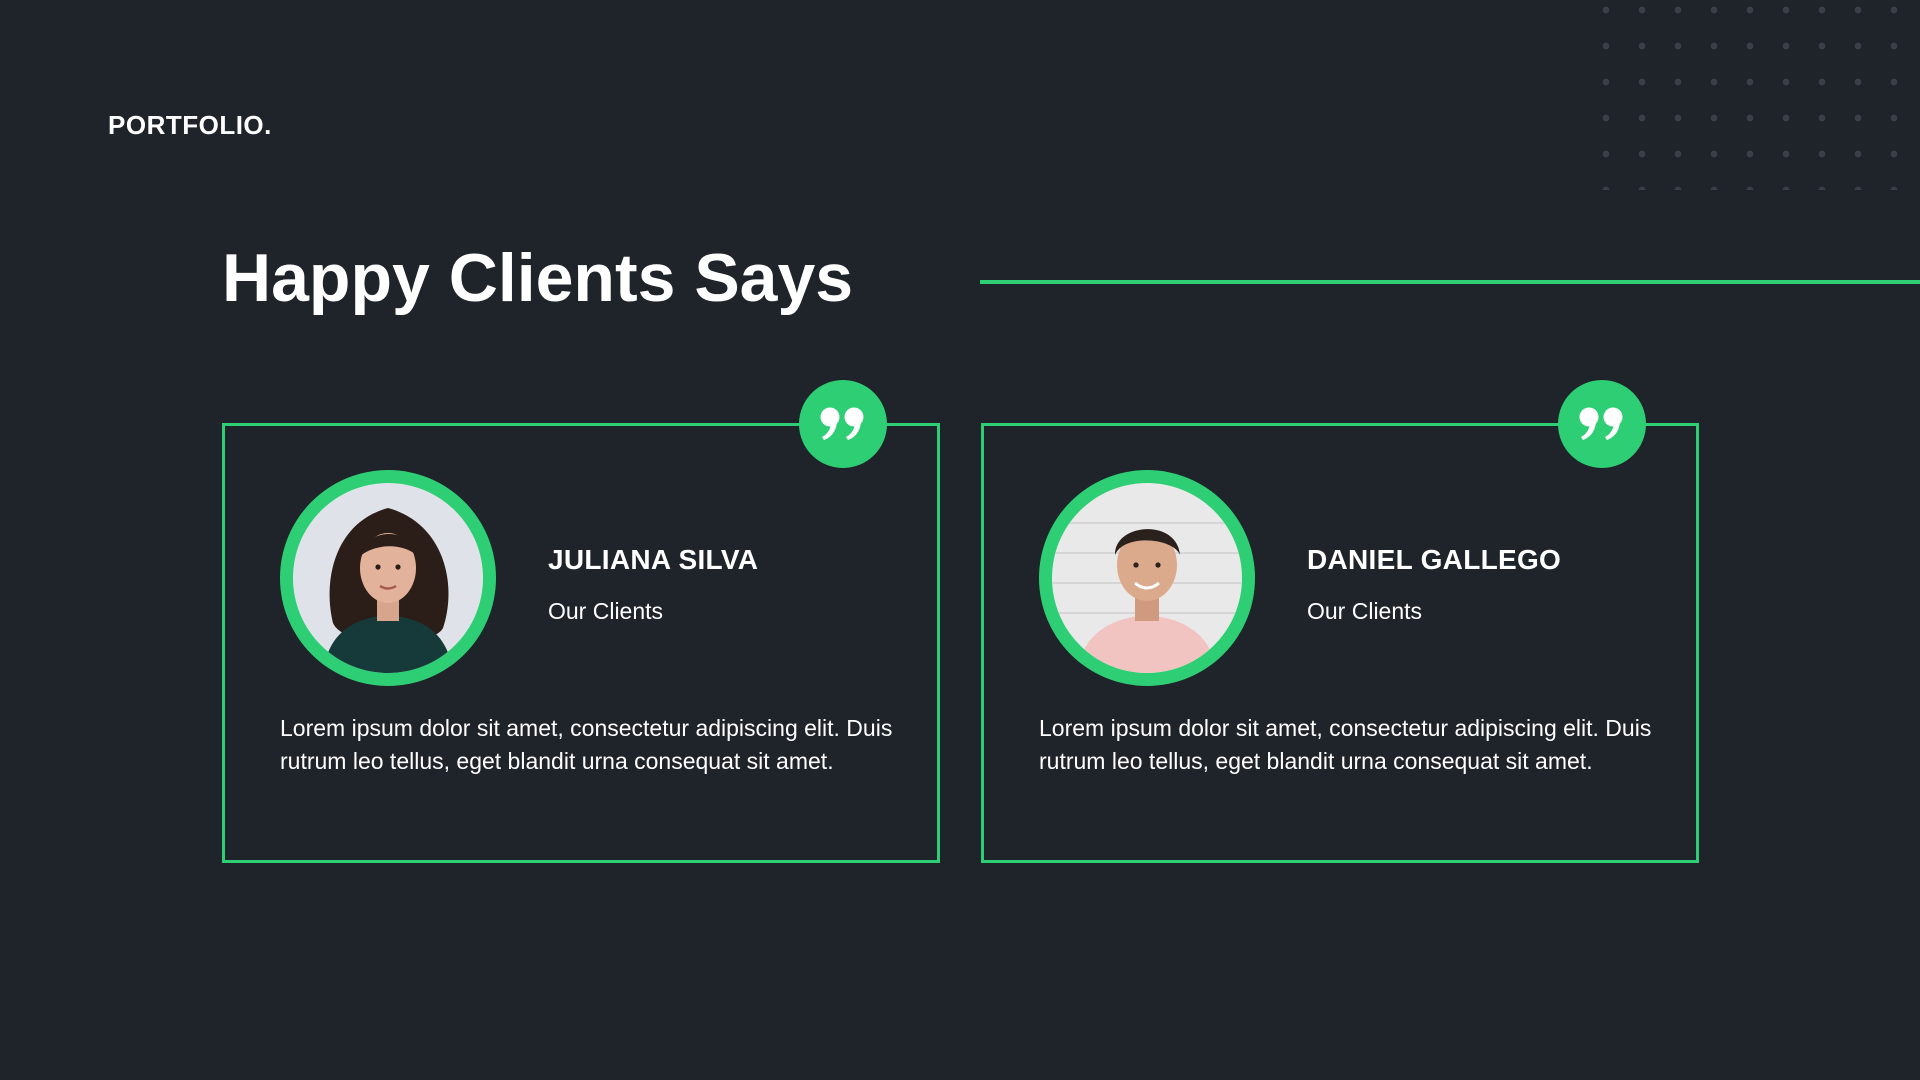  What do you see at coordinates (538, 278) in the screenshot?
I see `page-title: Happy Clients Says` at bounding box center [538, 278].